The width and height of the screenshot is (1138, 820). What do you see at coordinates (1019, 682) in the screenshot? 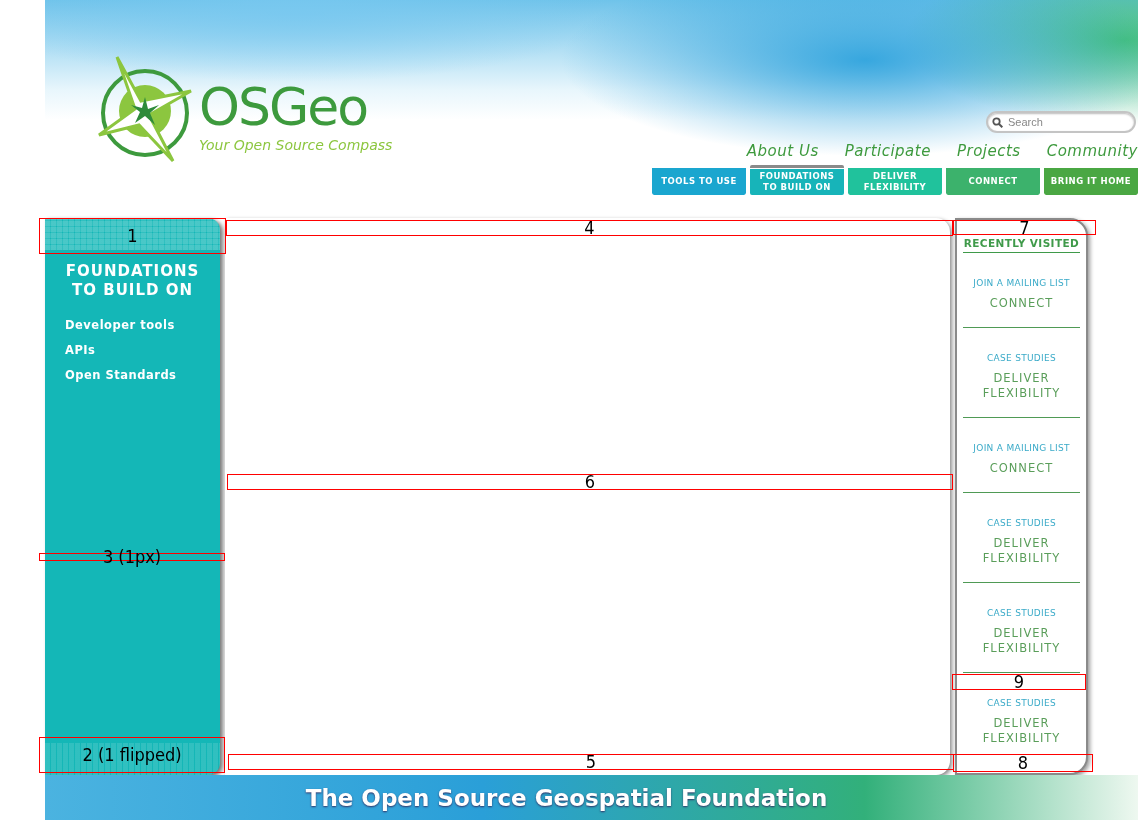
I see `annotation-label: 9` at bounding box center [1019, 682].